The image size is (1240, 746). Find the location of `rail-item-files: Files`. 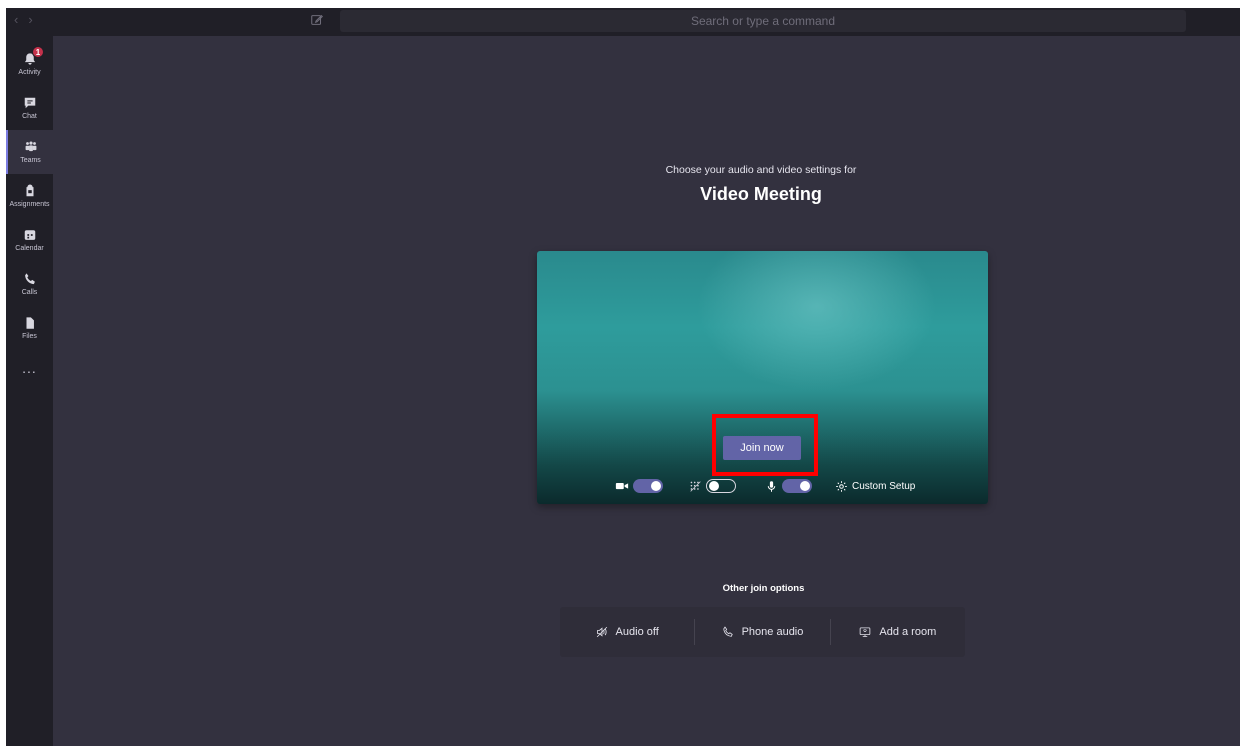

rail-item-files: Files is located at coordinates (29, 328).